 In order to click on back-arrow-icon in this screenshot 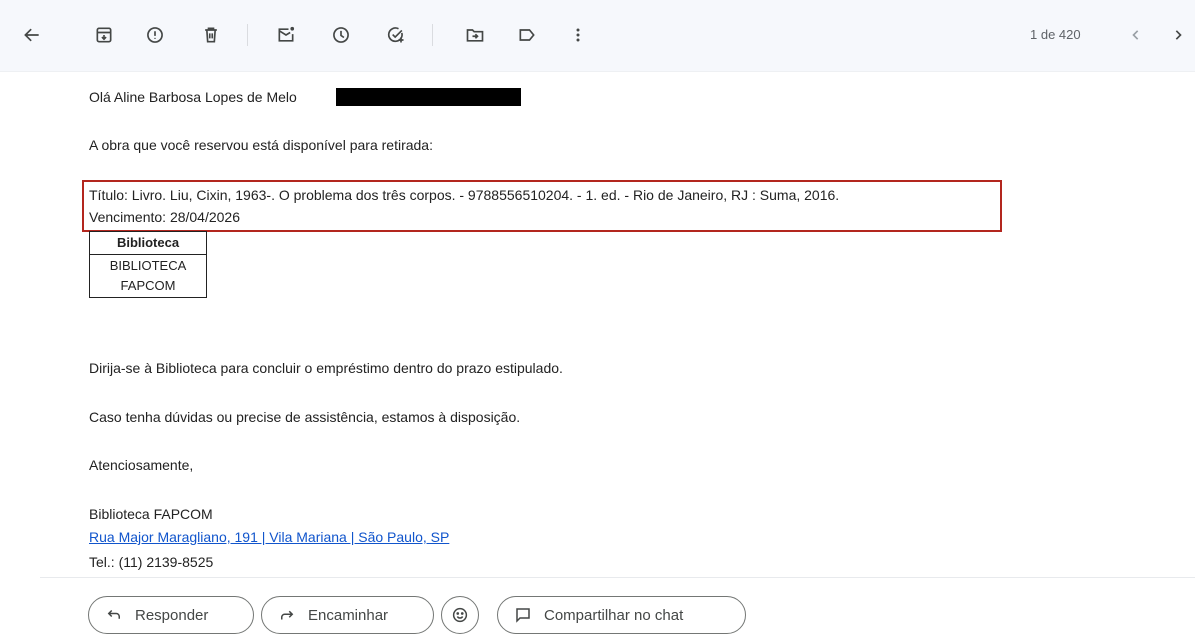, I will do `click(32, 35)`.